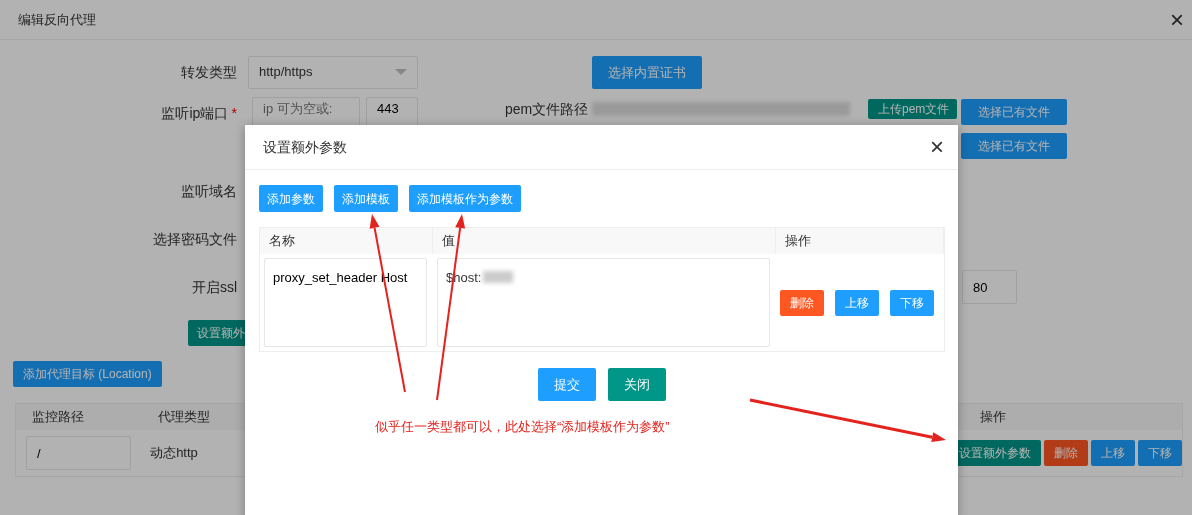 The width and height of the screenshot is (1192, 515). Describe the element at coordinates (58, 417) in the screenshot. I see `column-header: 监控路径` at that location.